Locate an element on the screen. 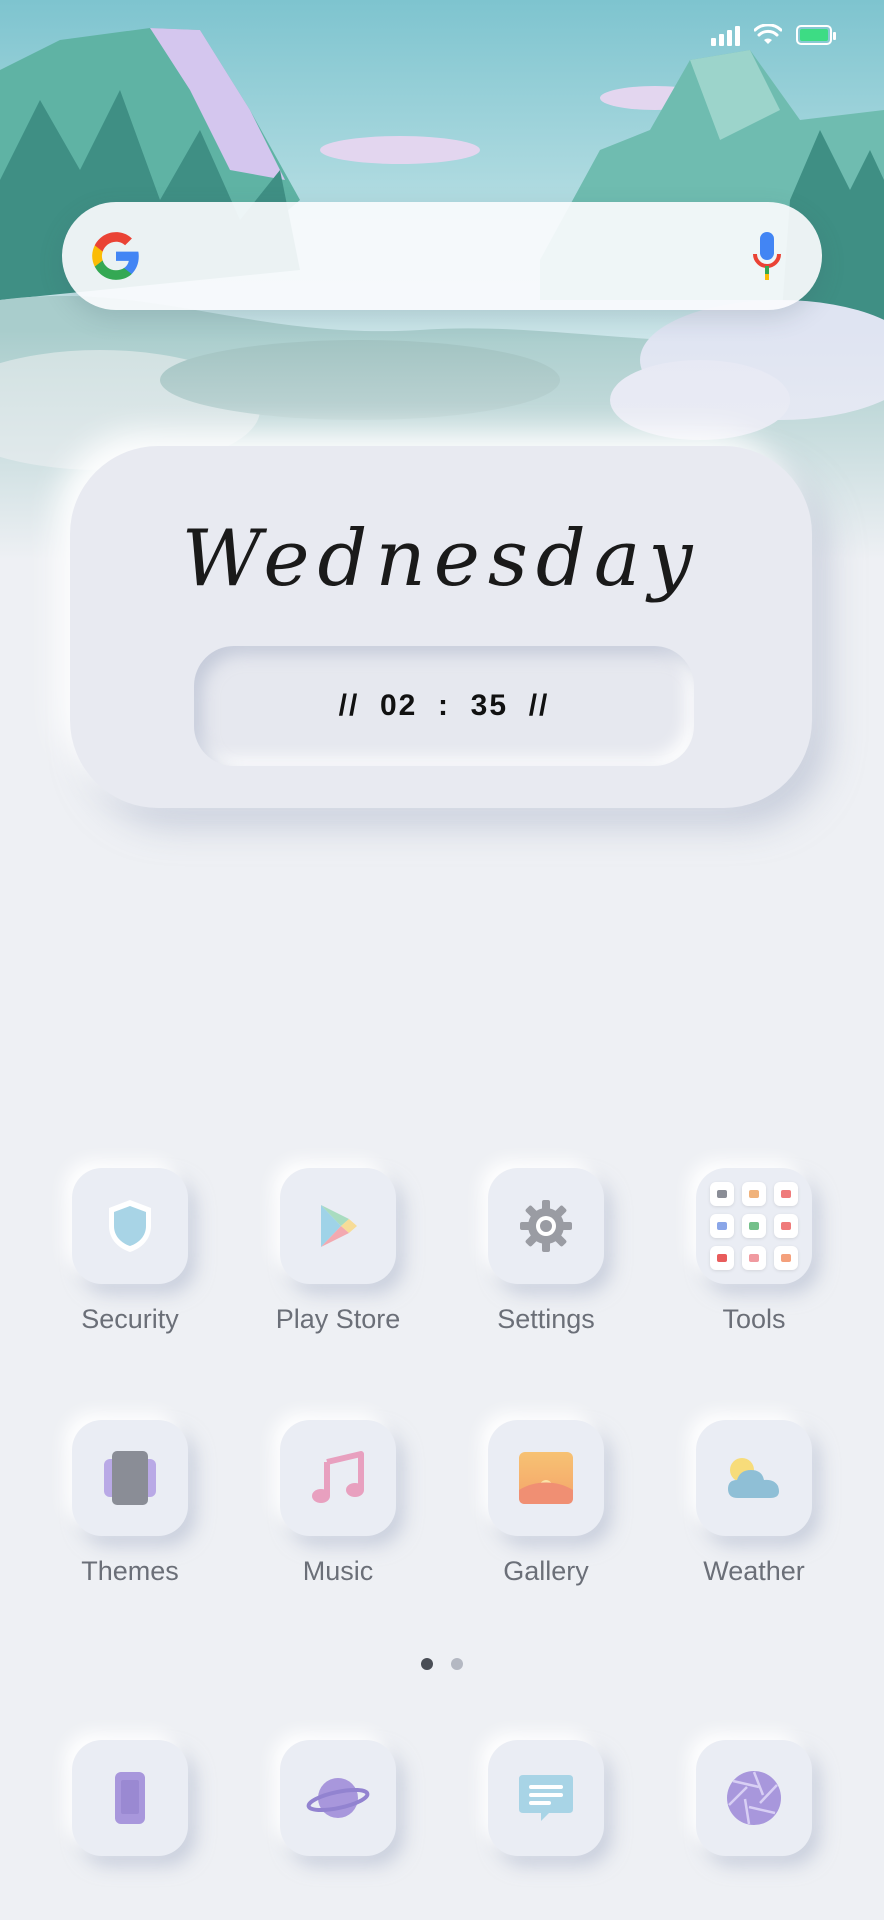 This screenshot has width=884, height=1920. gallery-icon is located at coordinates (546, 1478).